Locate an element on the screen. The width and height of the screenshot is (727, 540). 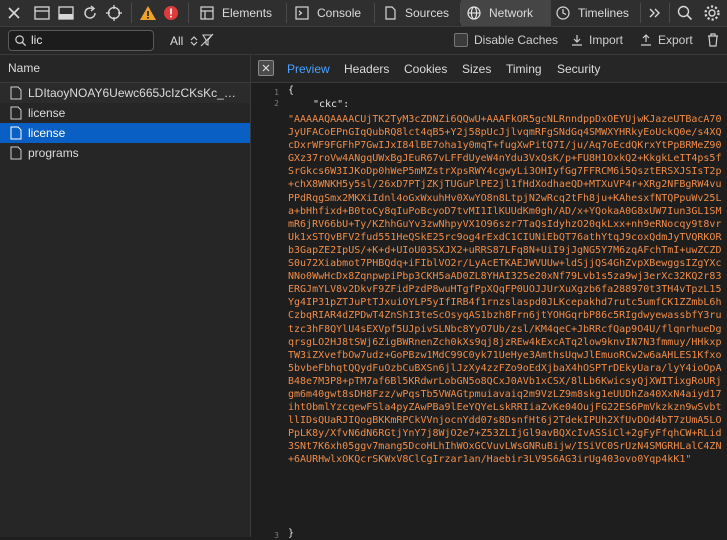
json-key: "ckc": is located at coordinates (331, 104).